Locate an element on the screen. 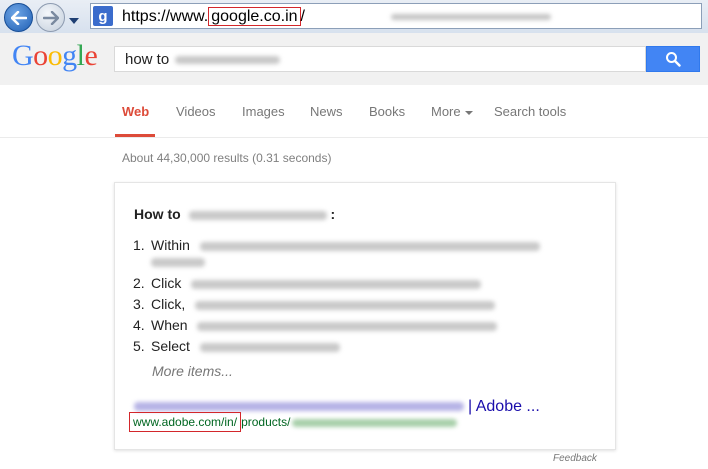 The width and height of the screenshot is (708, 469). result-url: www.adobe.com/in/products/ is located at coordinates (293, 422).